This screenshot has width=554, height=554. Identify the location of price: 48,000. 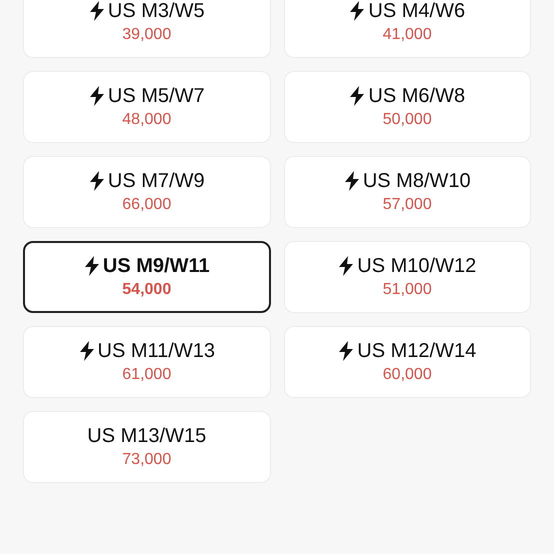
(147, 120).